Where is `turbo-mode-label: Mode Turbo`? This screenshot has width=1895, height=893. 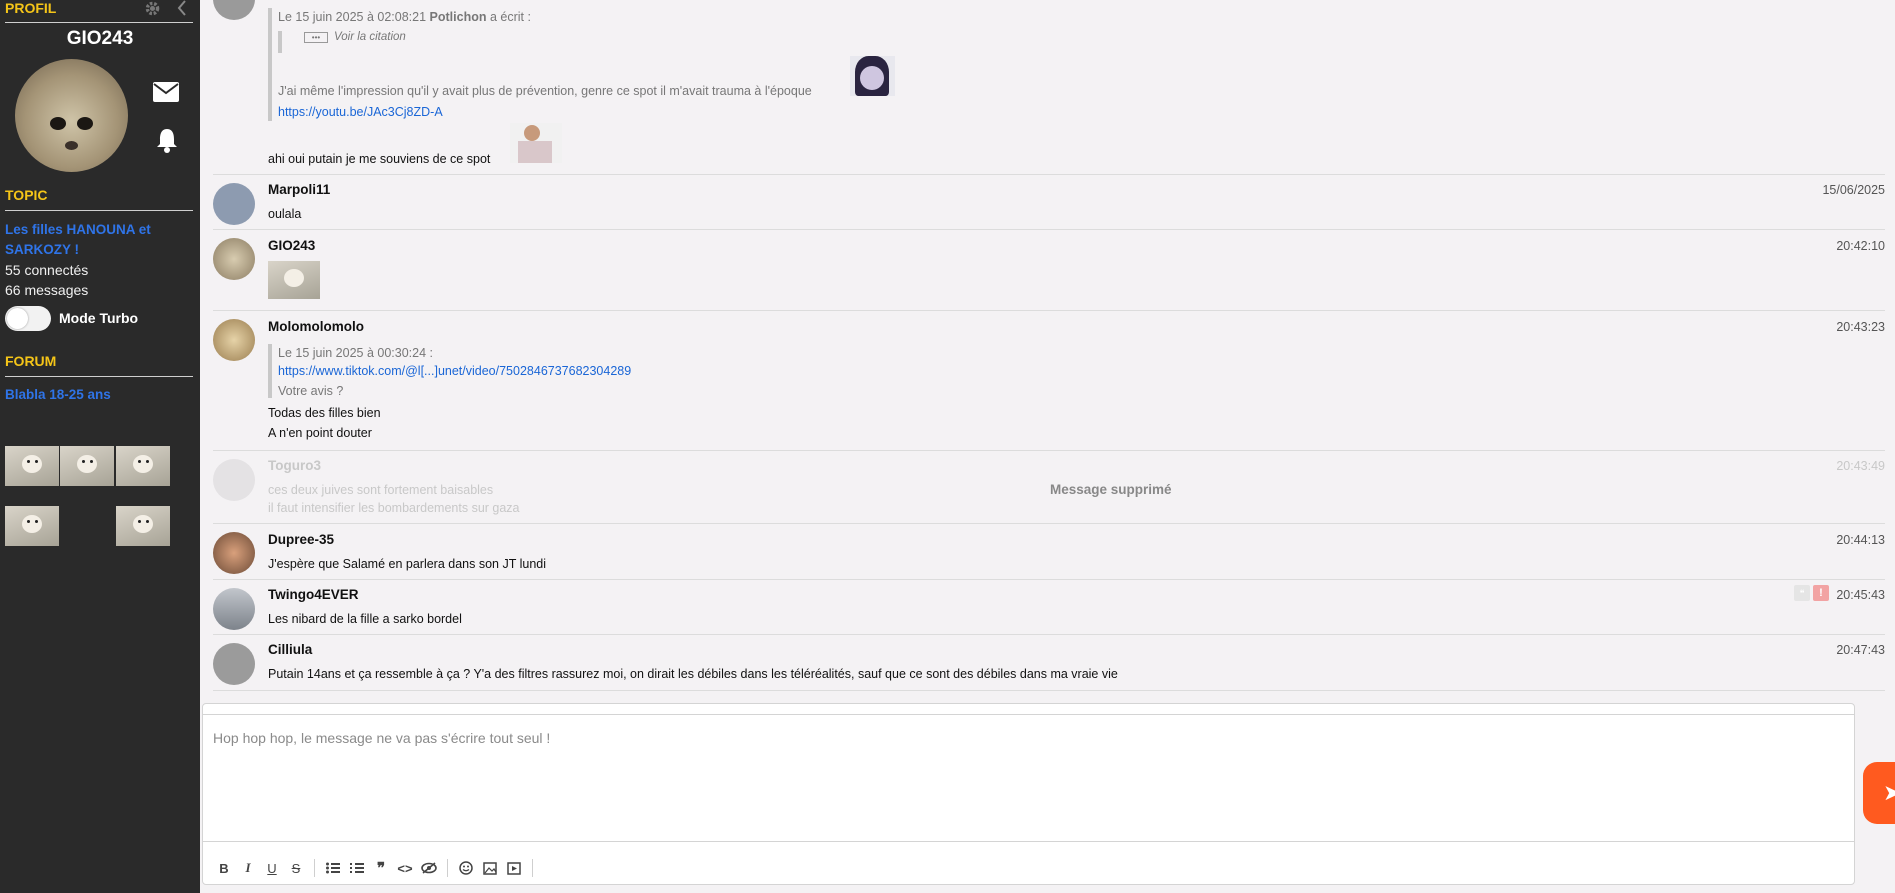 turbo-mode-label: Mode Turbo is located at coordinates (99, 318).